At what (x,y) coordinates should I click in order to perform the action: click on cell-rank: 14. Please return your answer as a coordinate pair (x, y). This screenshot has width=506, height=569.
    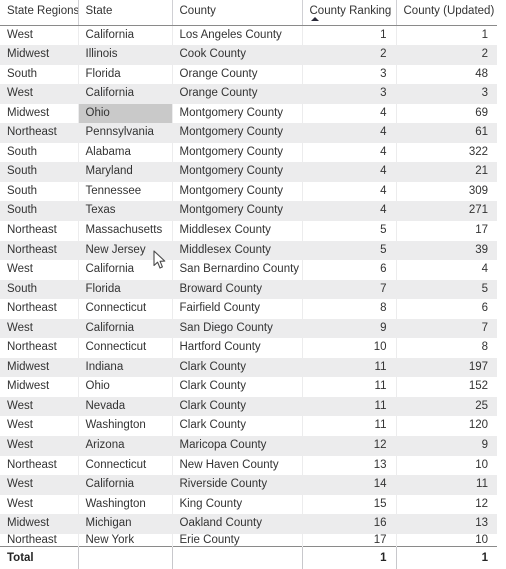
    Looking at the image, I should click on (349, 485).